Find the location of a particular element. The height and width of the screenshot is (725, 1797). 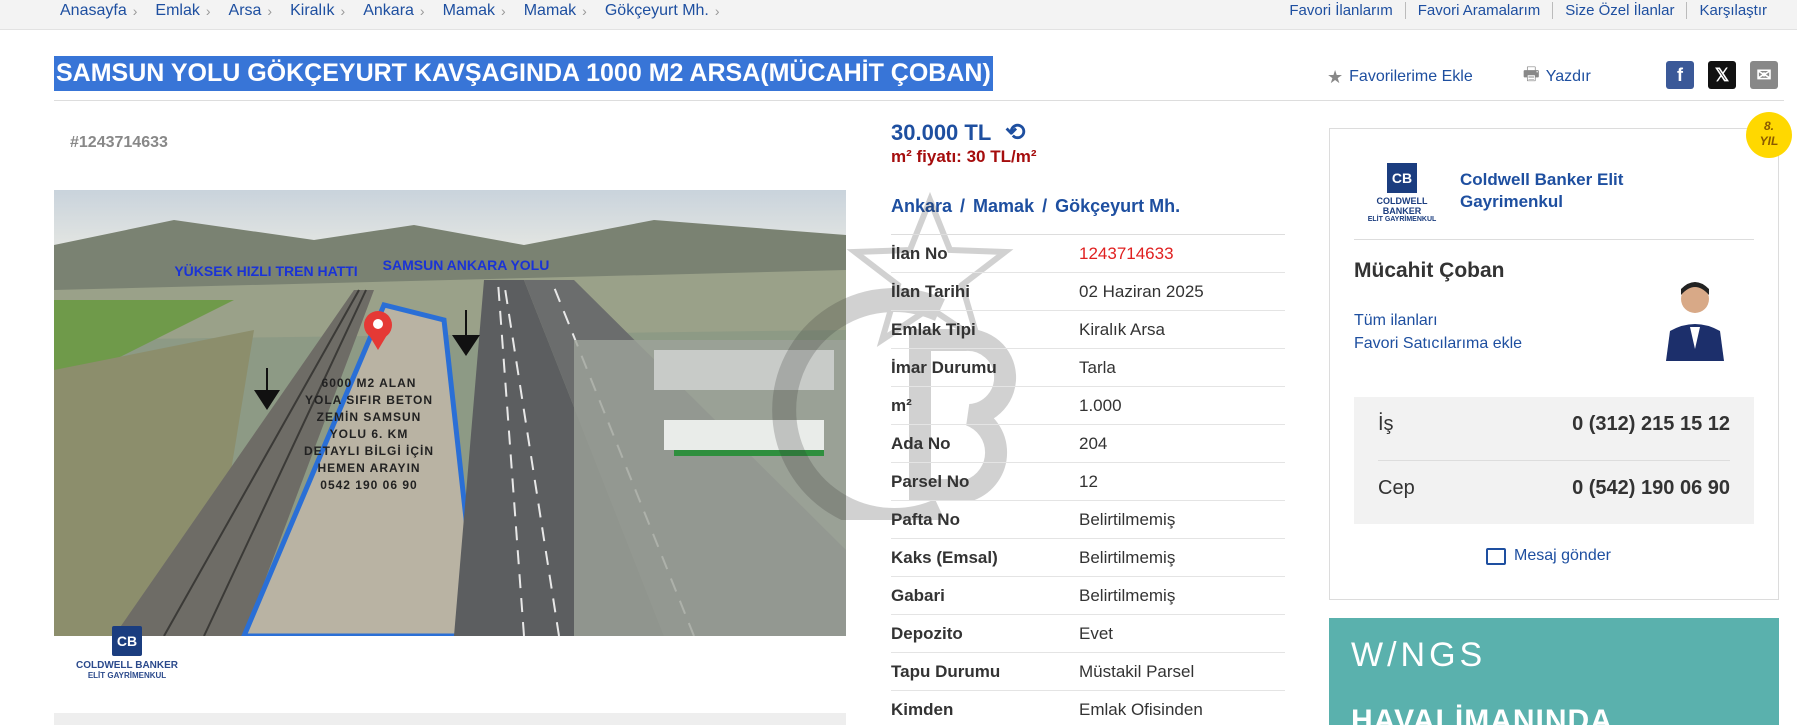

title-actions: ★ Favorilerime Ekle 🖶 Yazdır is located at coordinates (1484, 77).